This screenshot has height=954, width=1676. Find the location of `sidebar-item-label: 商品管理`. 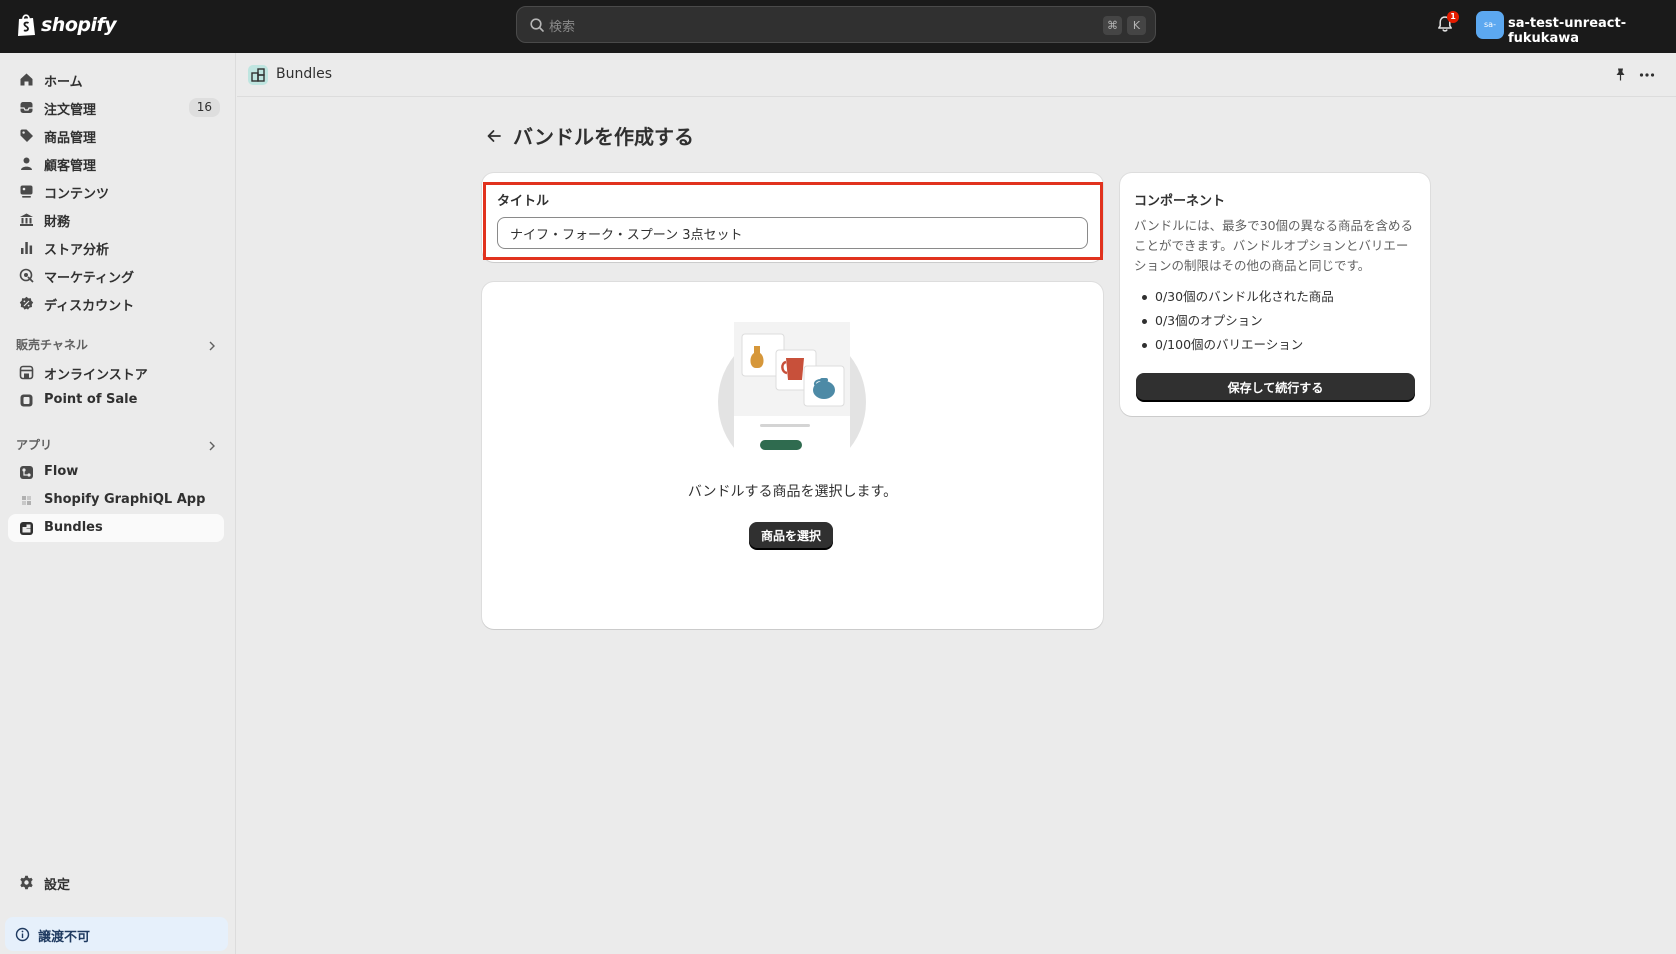

sidebar-item-label: 商品管理 is located at coordinates (70, 138).